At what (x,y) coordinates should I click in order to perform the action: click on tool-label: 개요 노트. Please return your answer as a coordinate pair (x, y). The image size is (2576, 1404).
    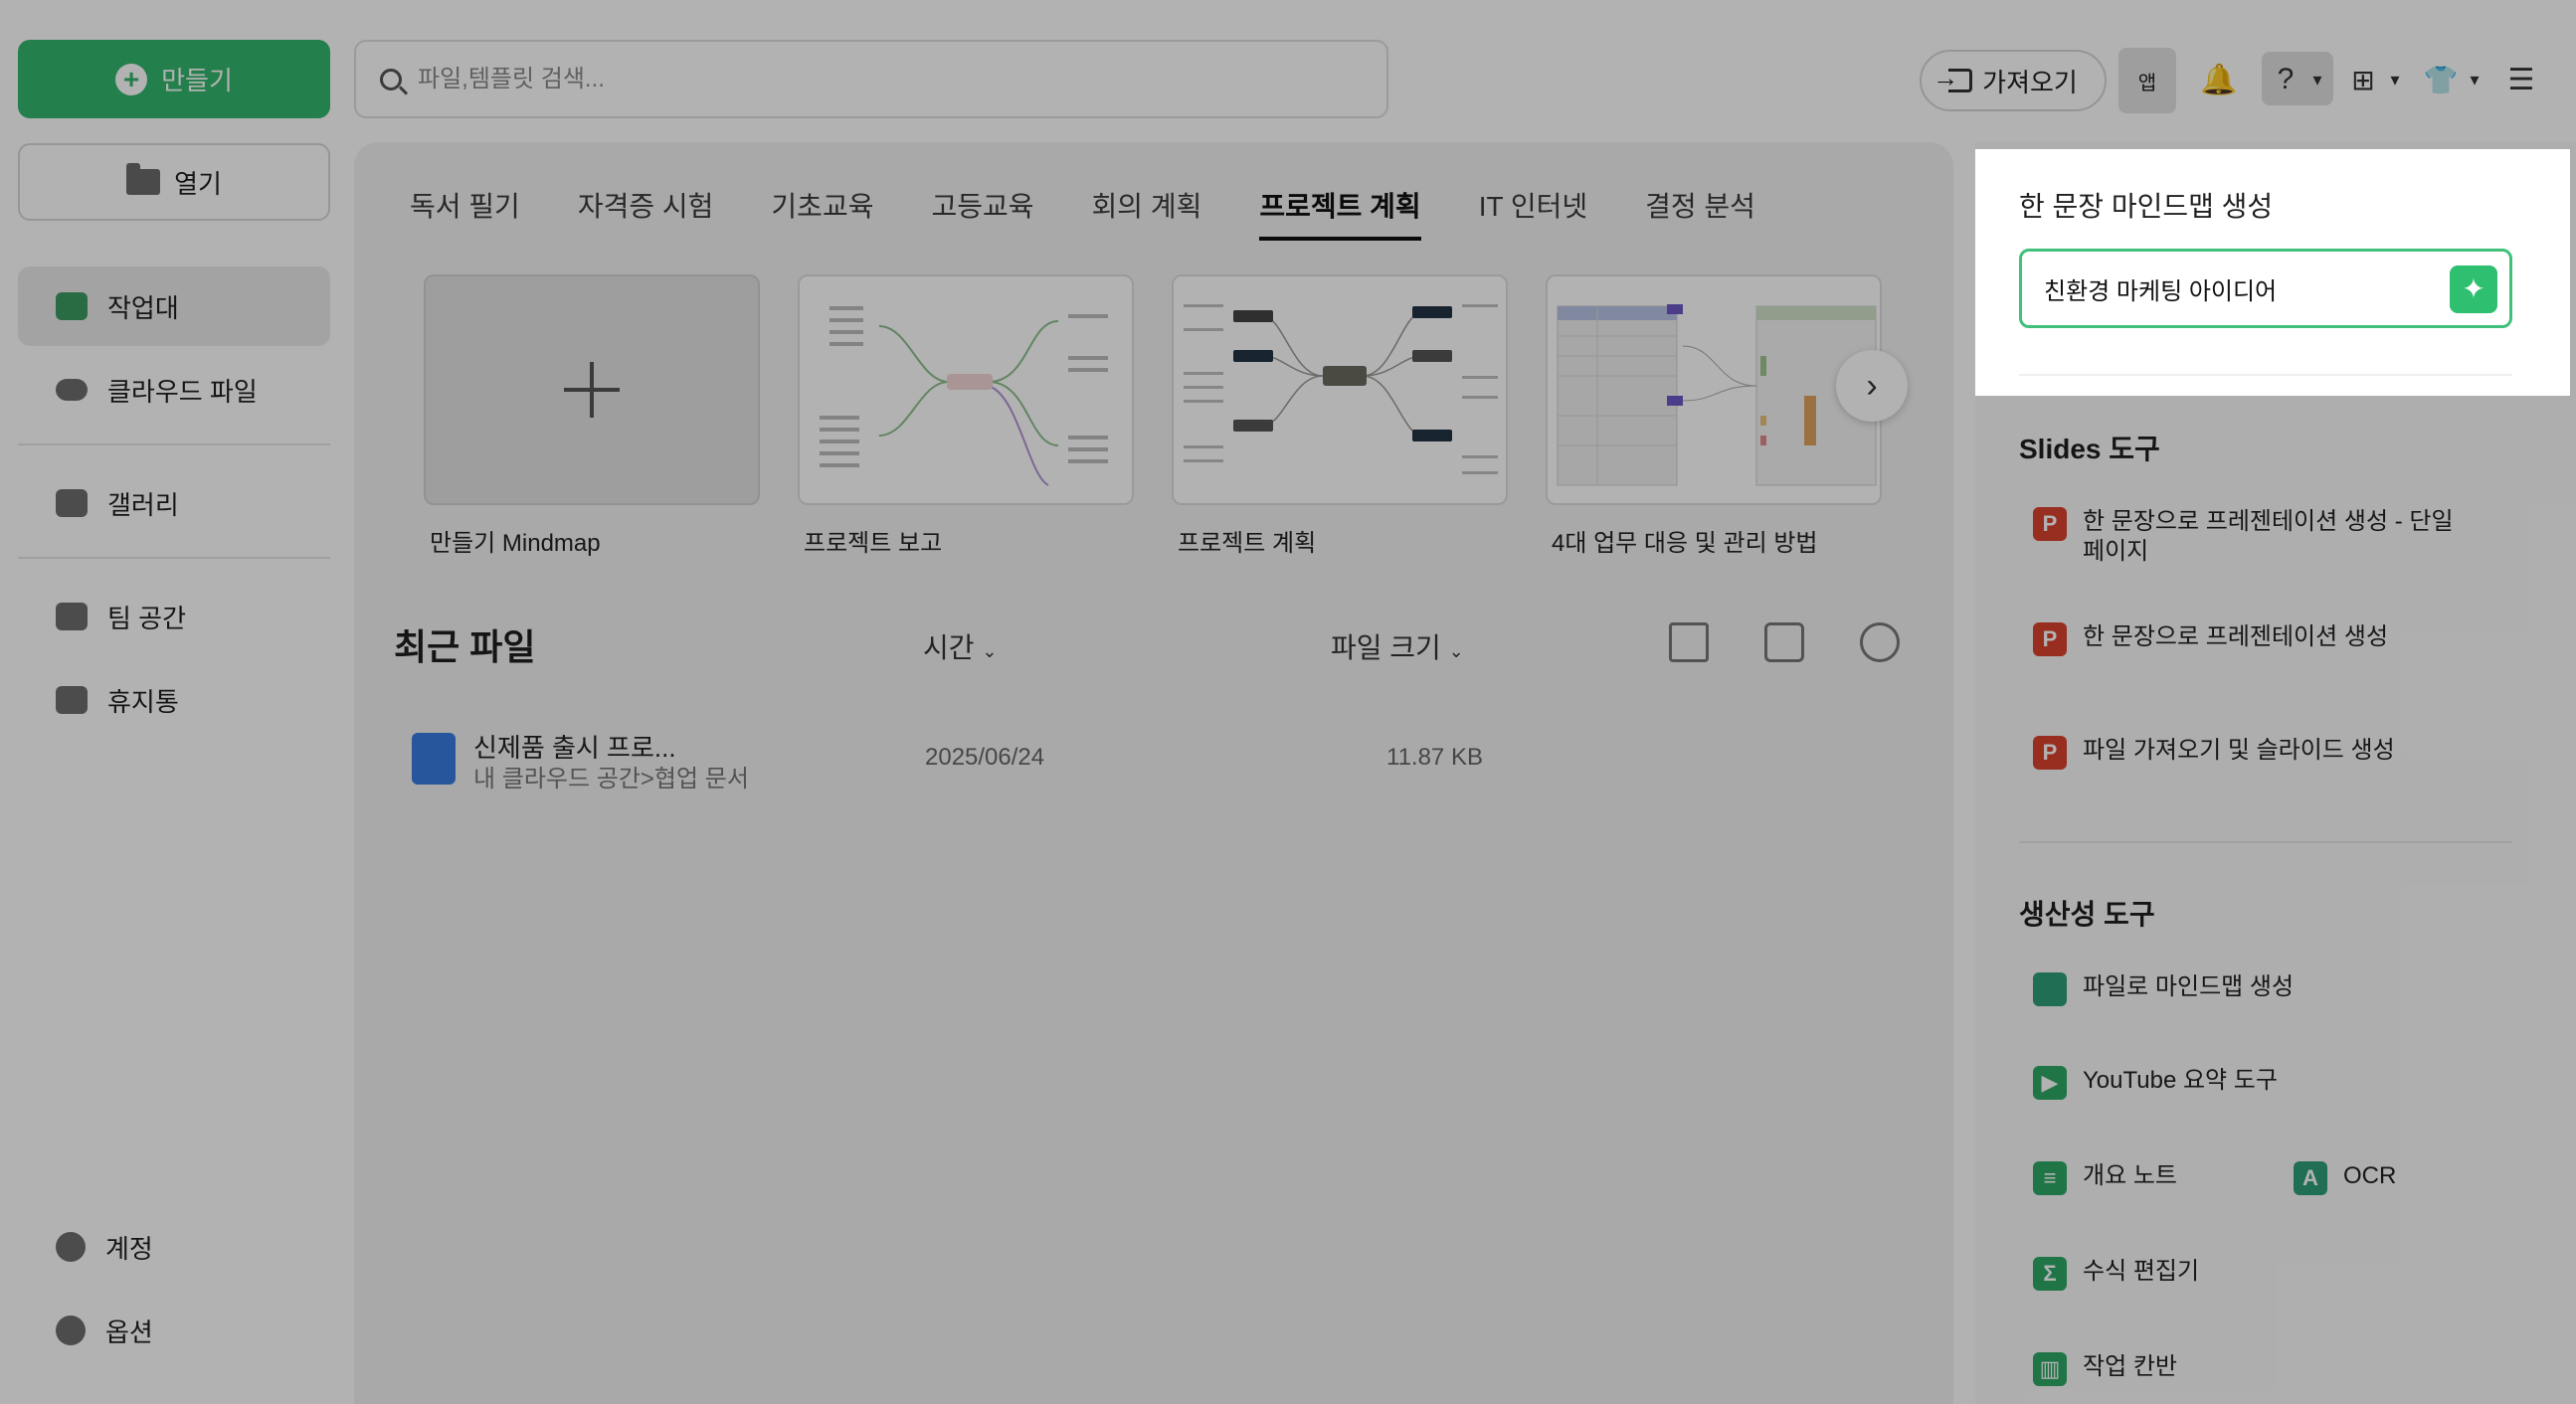
    Looking at the image, I should click on (2130, 1175).